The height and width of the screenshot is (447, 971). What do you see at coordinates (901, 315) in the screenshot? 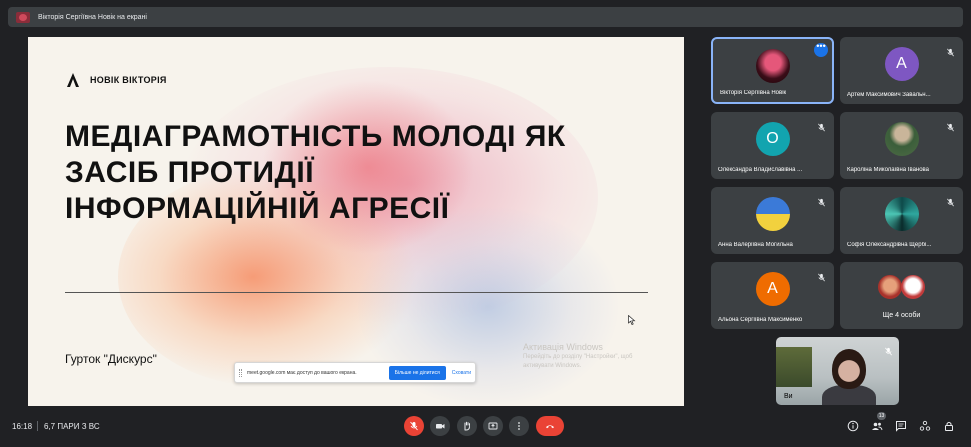
I see `more-participants-label: Ще 4 особи` at bounding box center [901, 315].